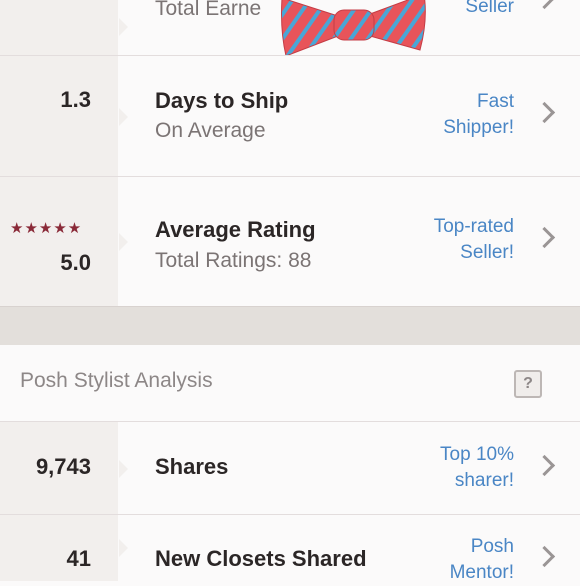 This screenshot has height=586, width=580. Describe the element at coordinates (63, 466) in the screenshot. I see `shares-value: 9,743` at that location.